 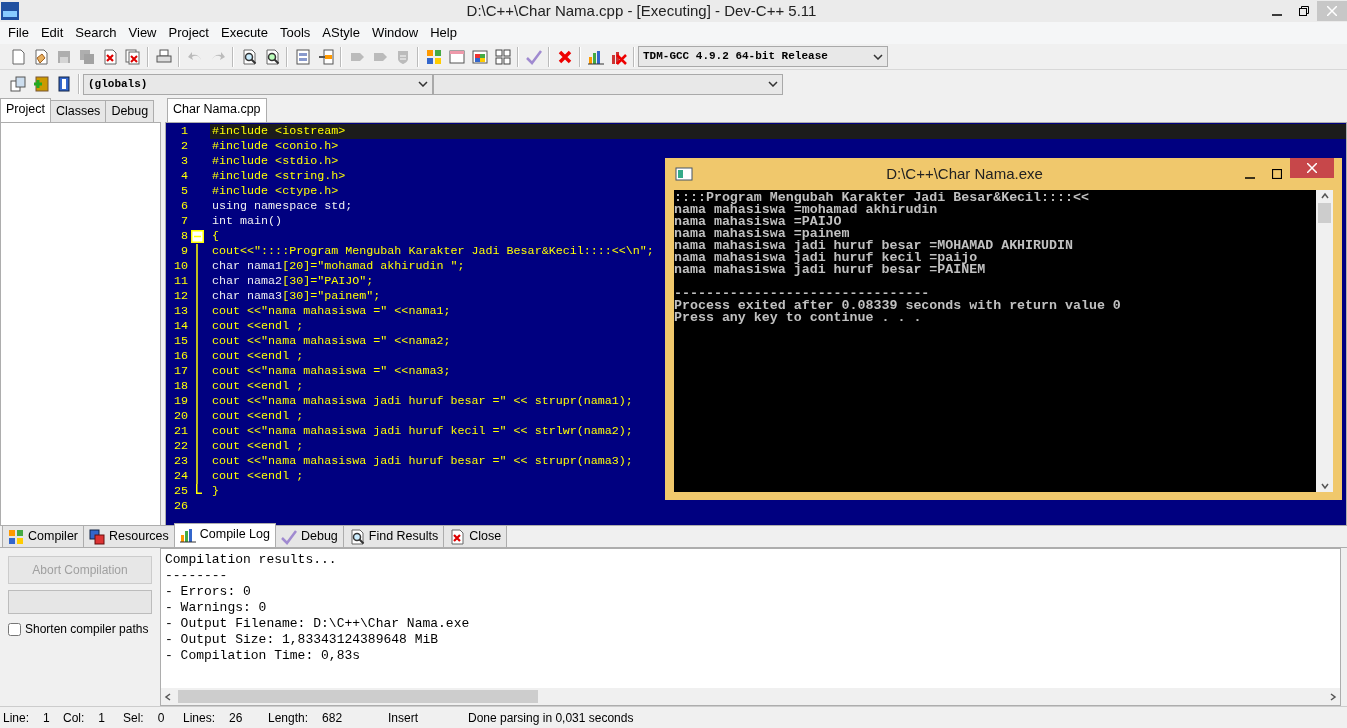 What do you see at coordinates (296, 296) in the screenshot?
I see `code-line: char nama3[30]="painem";` at bounding box center [296, 296].